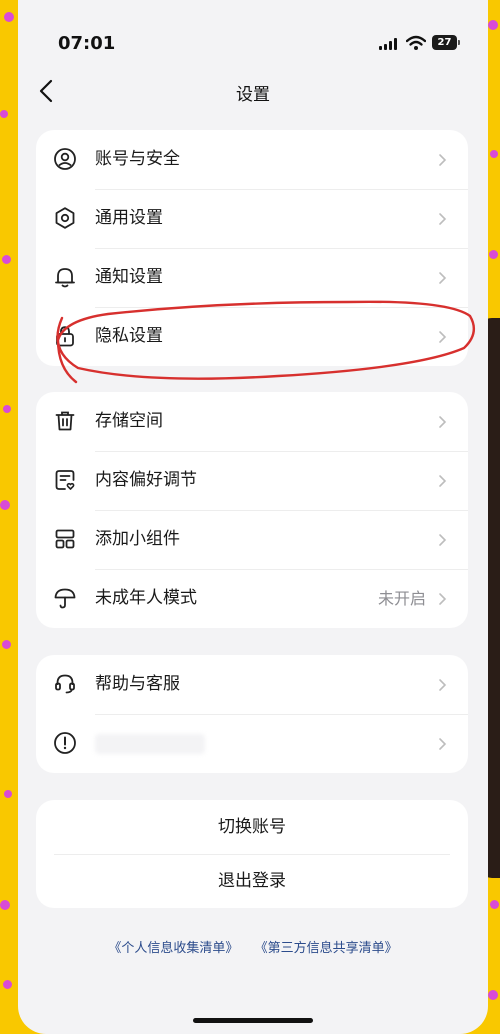  I want to click on account-actions-group: 切换账号 退出登录, so click(252, 854).